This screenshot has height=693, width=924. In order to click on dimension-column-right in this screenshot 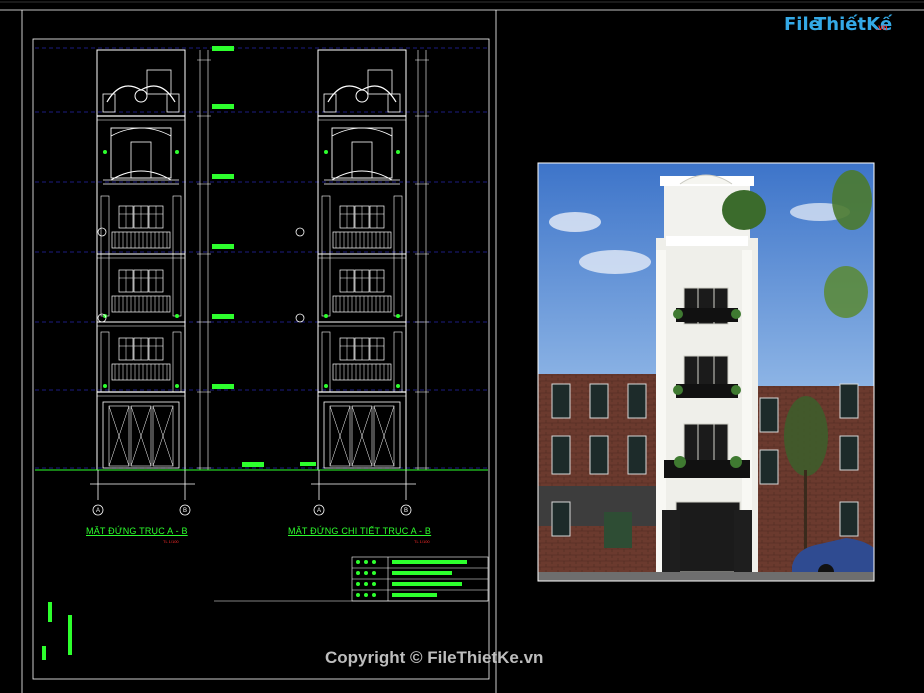, I will do `click(422, 260)`.